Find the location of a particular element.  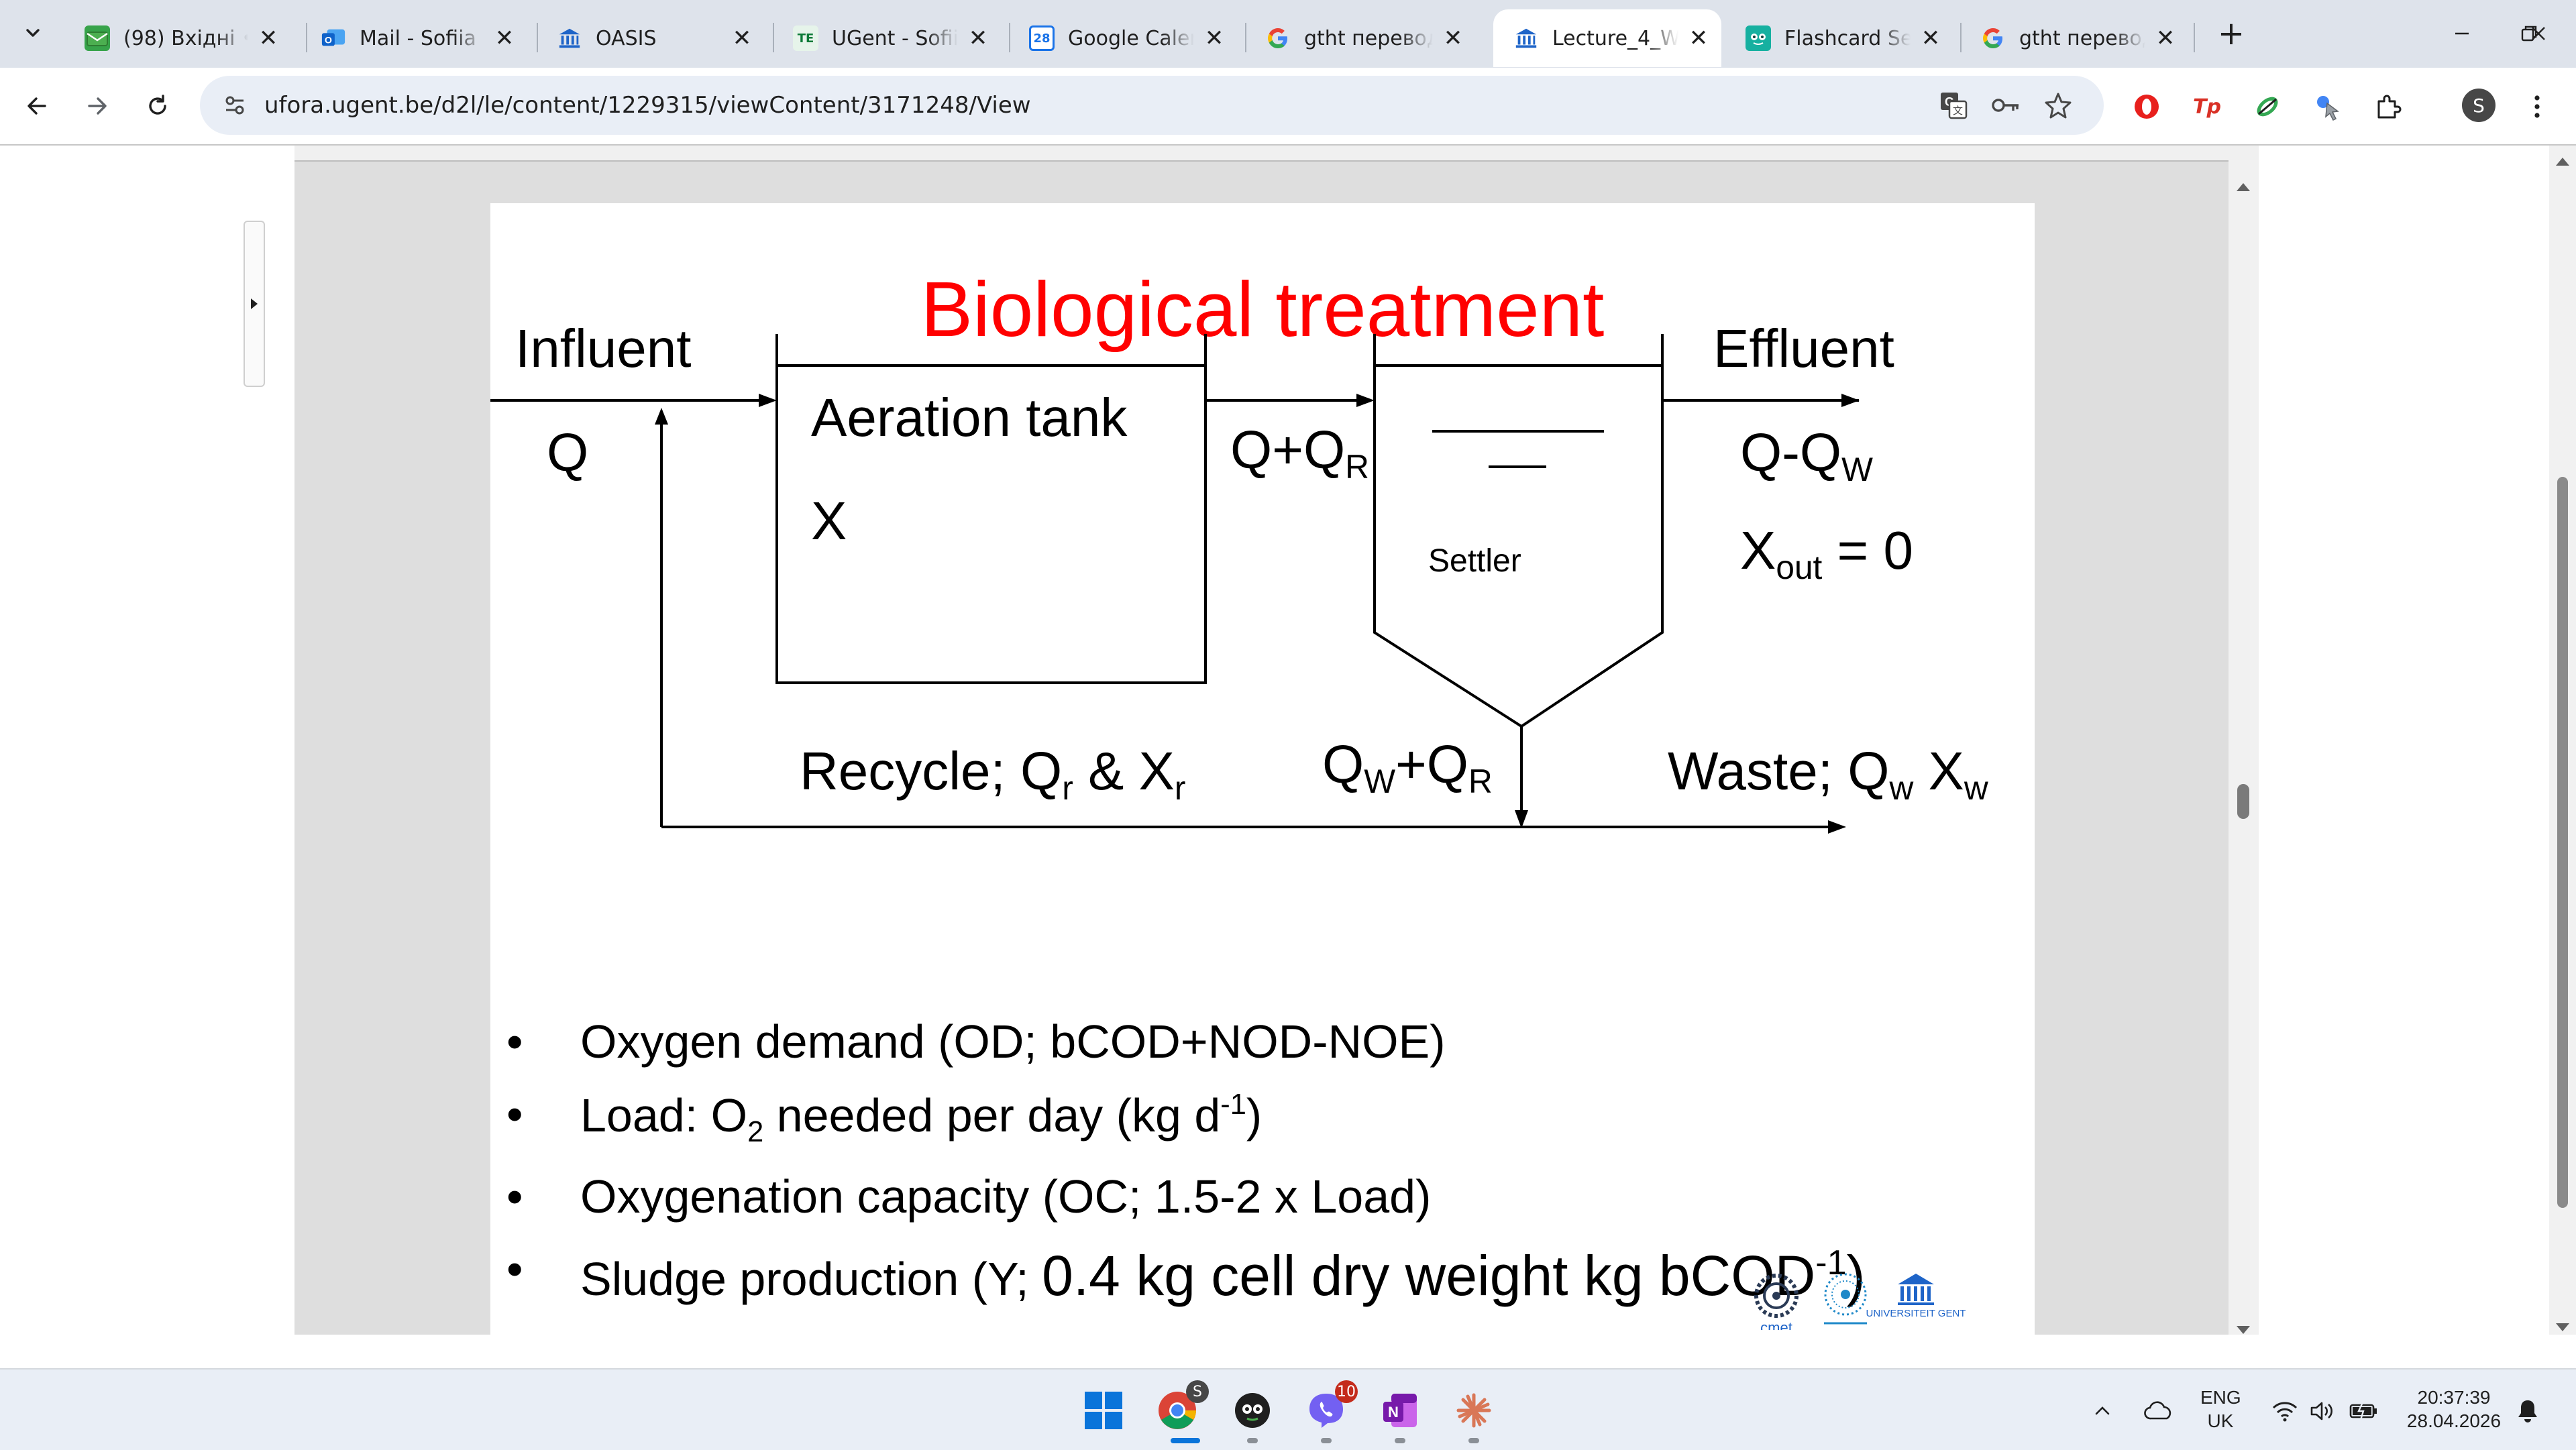

browser-menu-button is located at coordinates (2537, 106).